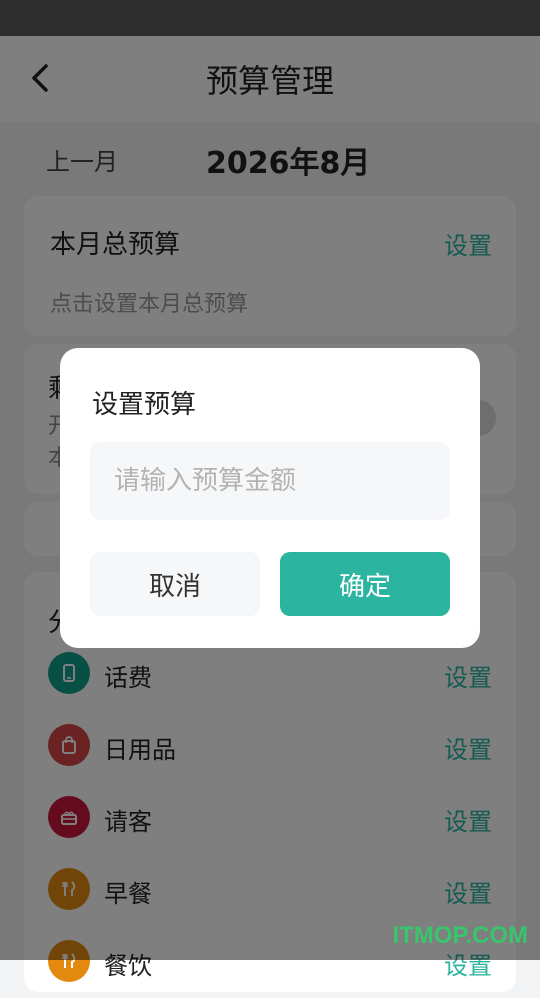 This screenshot has width=540, height=998. Describe the element at coordinates (460, 935) in the screenshot. I see `watermark: ITMOP.COM` at that location.